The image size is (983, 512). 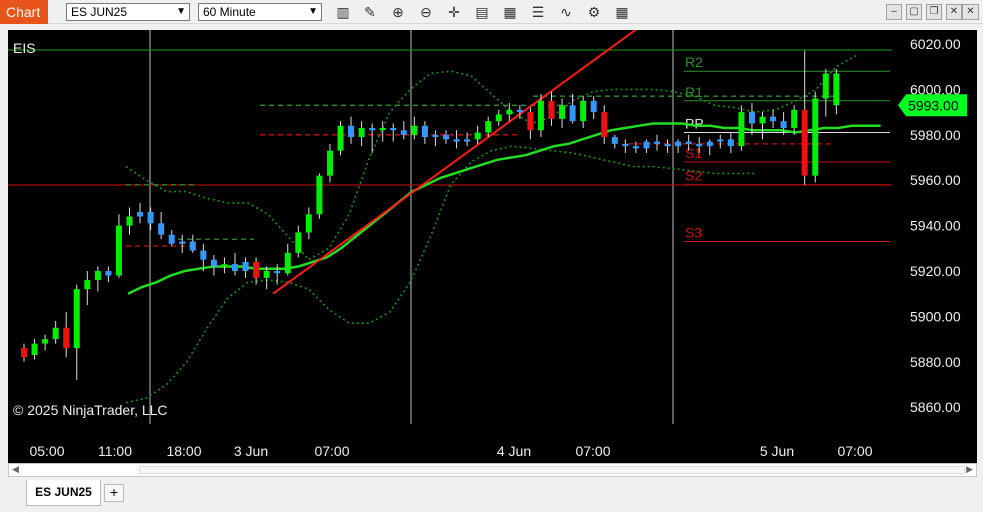 I want to click on time-tick-label: 3 Jun, so click(x=251, y=451).